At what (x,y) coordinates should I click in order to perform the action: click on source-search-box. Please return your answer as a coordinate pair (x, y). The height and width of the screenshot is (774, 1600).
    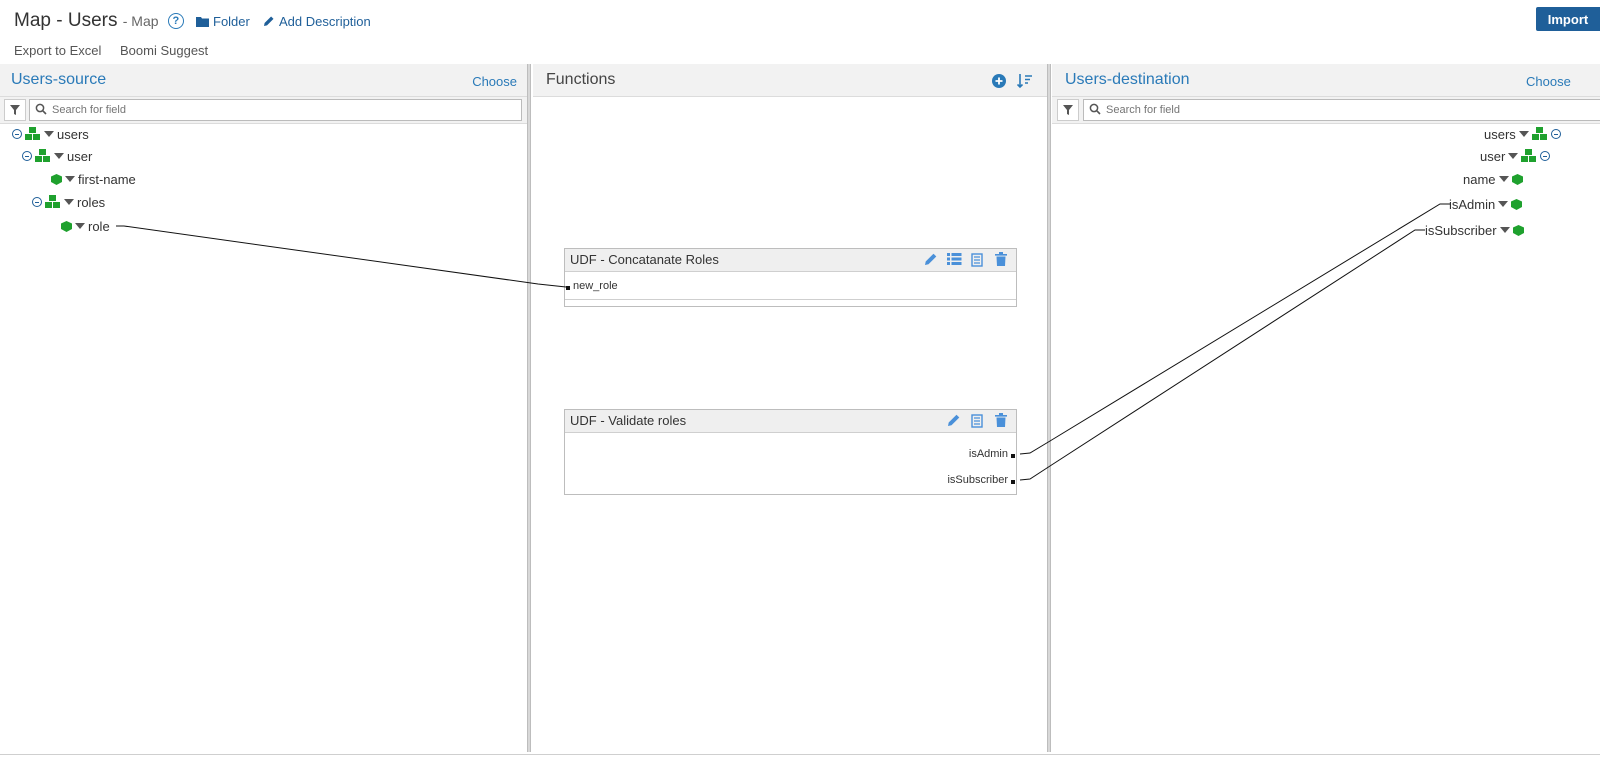
    Looking at the image, I should click on (275, 110).